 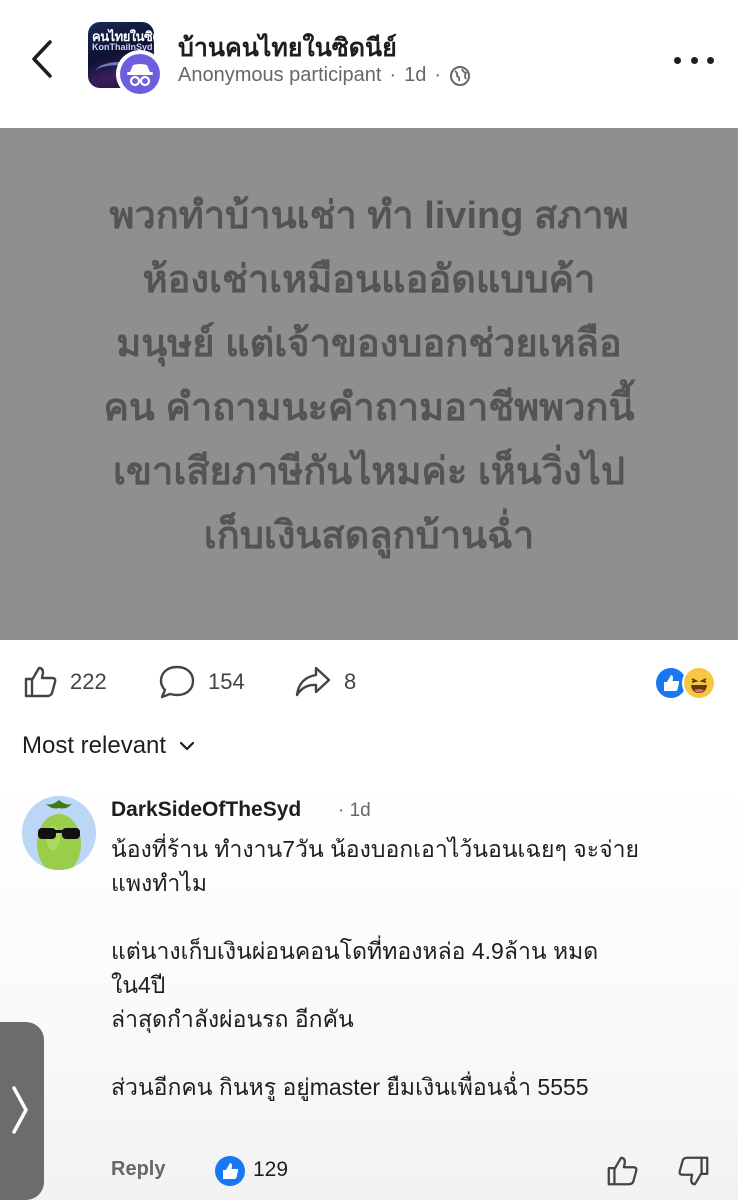 I want to click on comment-like-reaction-icon, so click(x=230, y=1171).